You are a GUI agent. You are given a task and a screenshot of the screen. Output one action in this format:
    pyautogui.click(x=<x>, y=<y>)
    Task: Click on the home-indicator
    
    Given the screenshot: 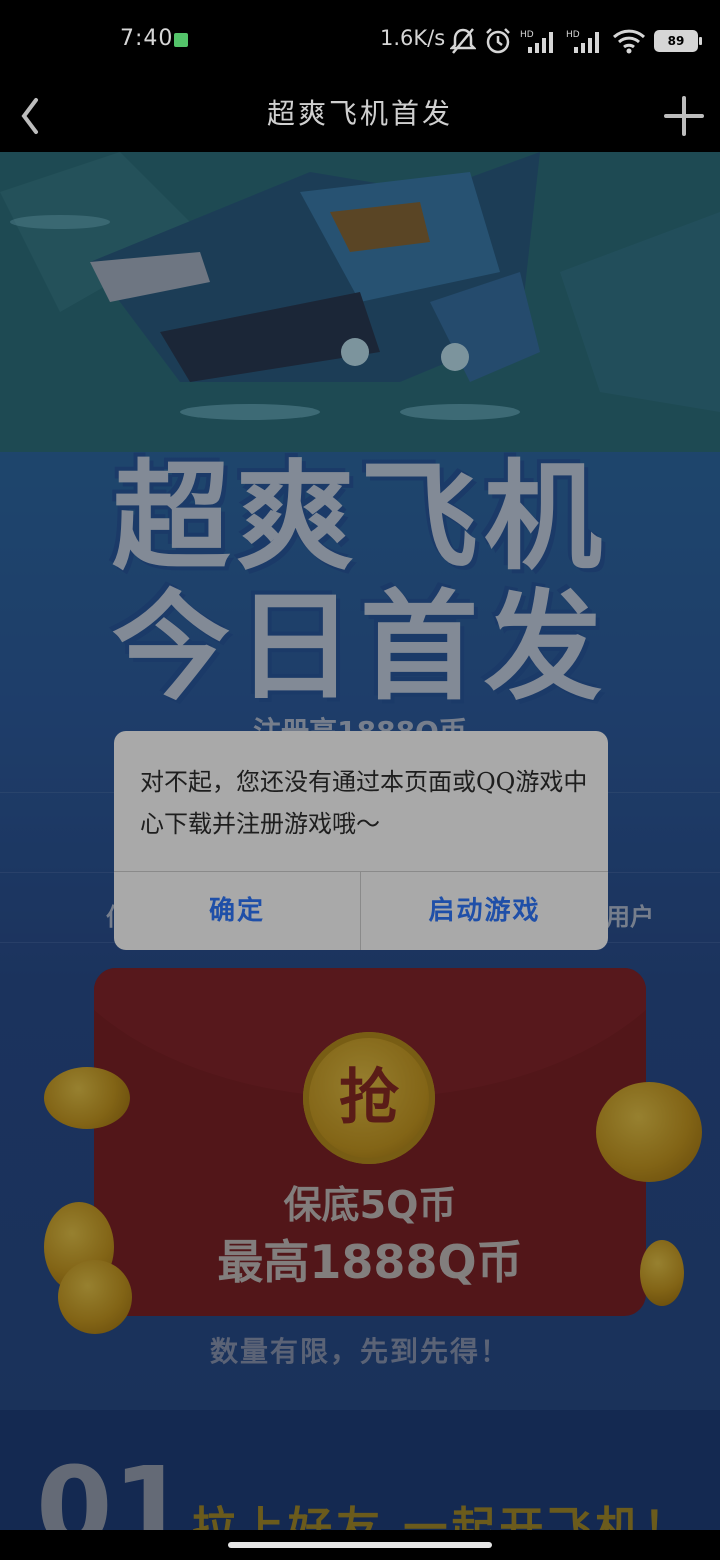 What is the action you would take?
    pyautogui.click(x=360, y=1545)
    